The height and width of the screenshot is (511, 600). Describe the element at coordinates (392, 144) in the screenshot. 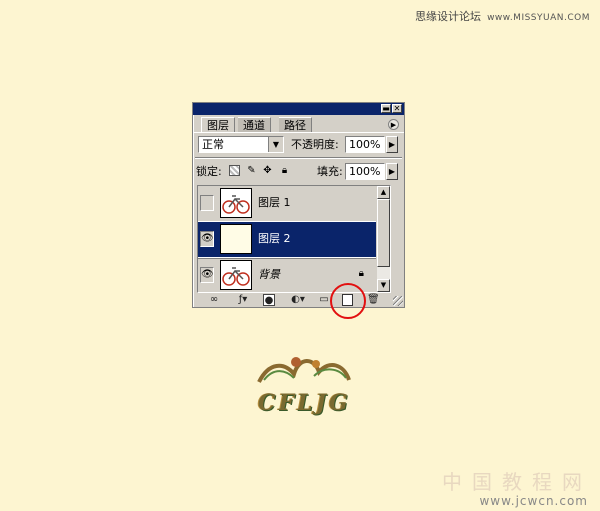

I see `opacity-slider-arrow-icon: ▶` at that location.